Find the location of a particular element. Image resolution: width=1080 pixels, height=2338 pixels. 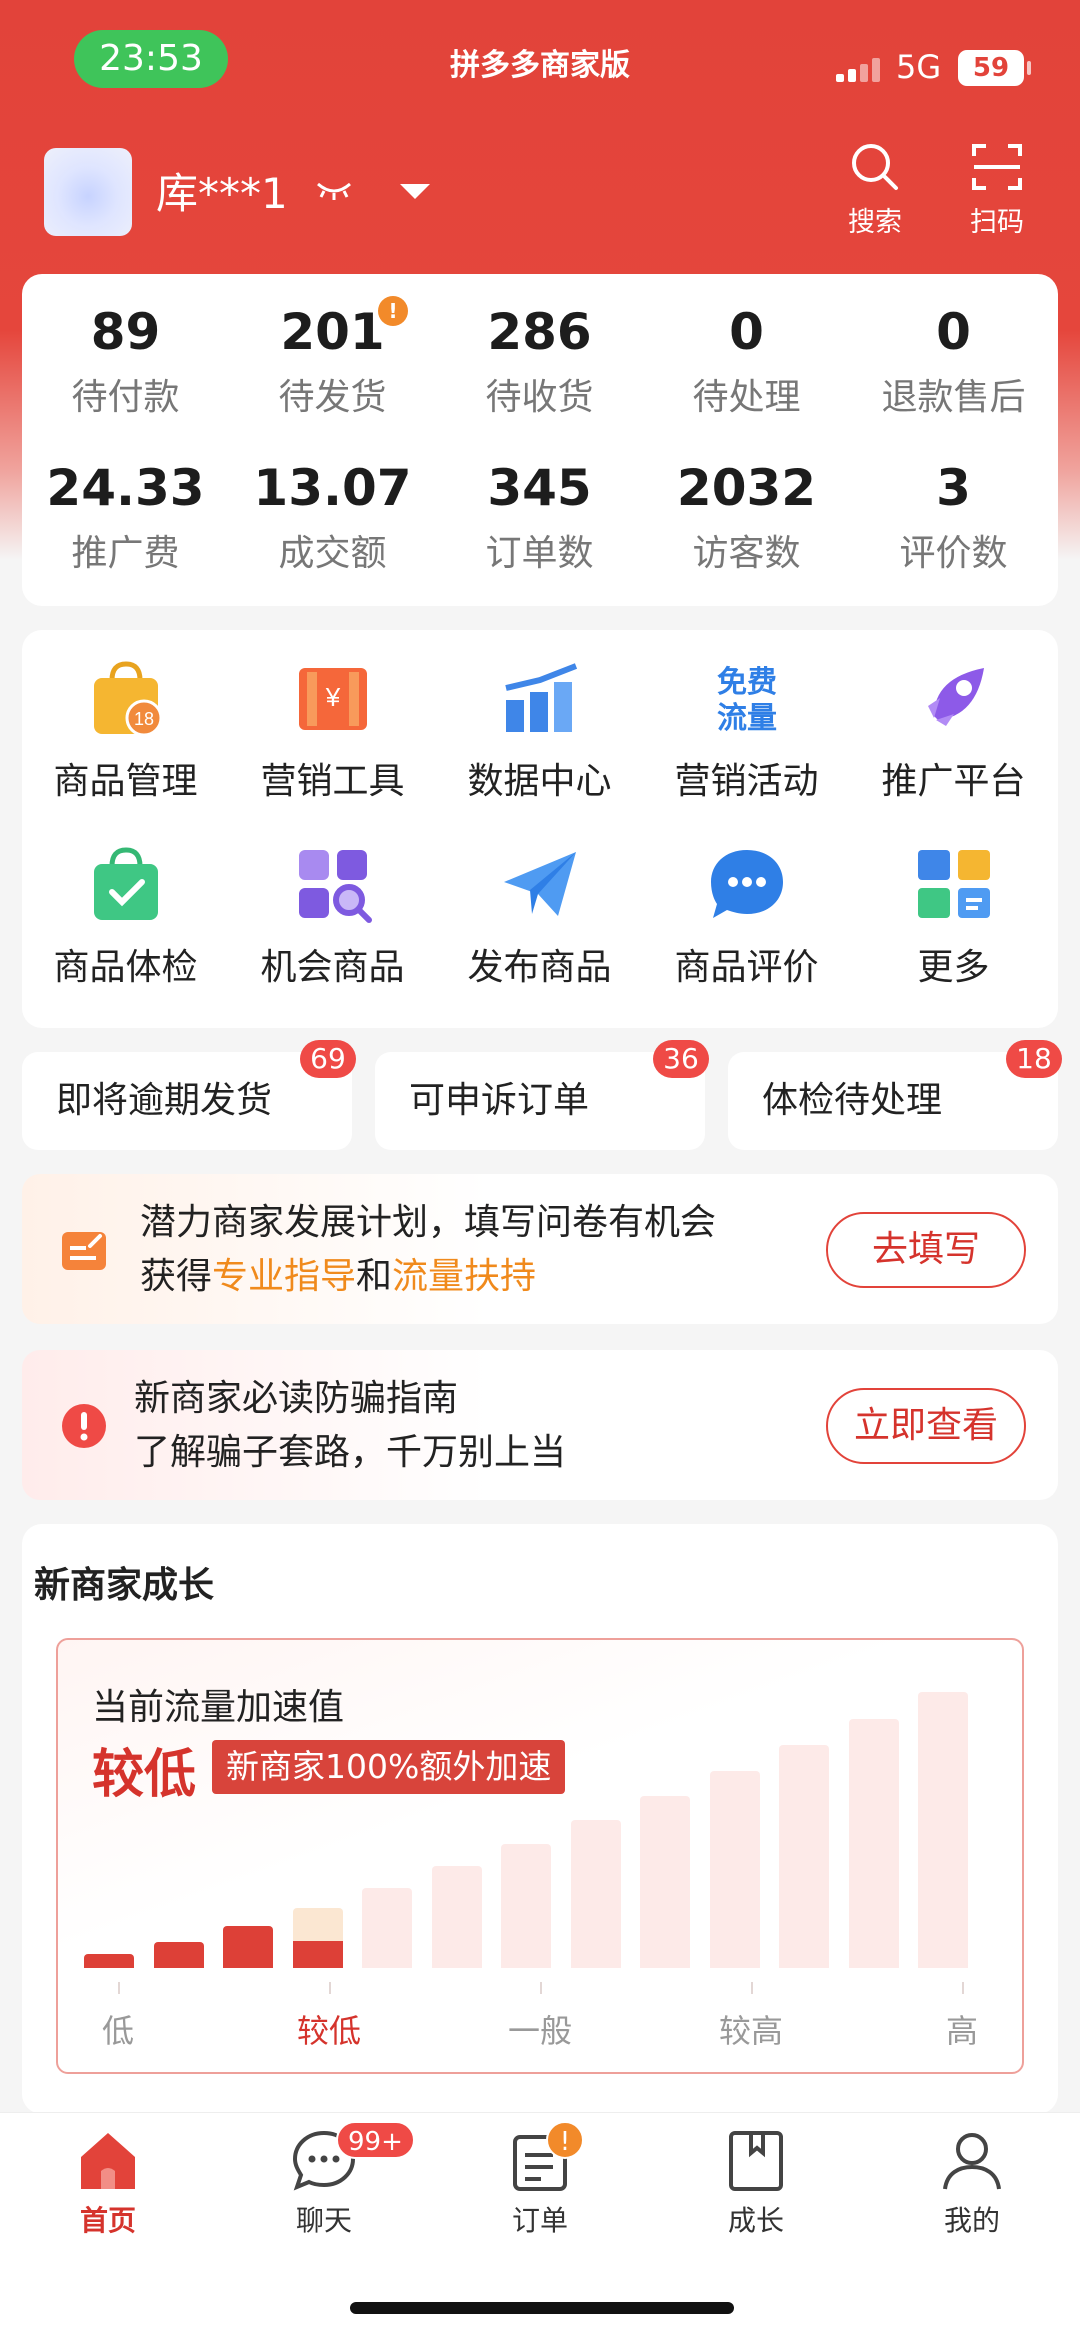

tool-label: 更多 is located at coordinates (953, 967).